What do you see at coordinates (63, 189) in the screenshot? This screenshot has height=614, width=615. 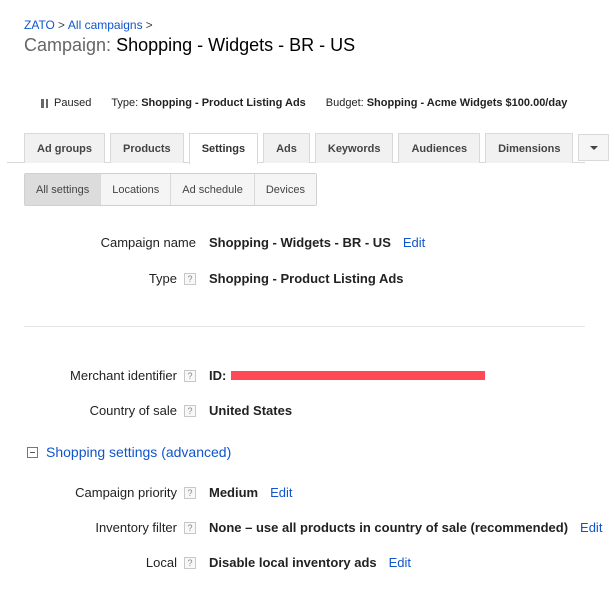 I see `subtab-all-settings: All settings` at bounding box center [63, 189].